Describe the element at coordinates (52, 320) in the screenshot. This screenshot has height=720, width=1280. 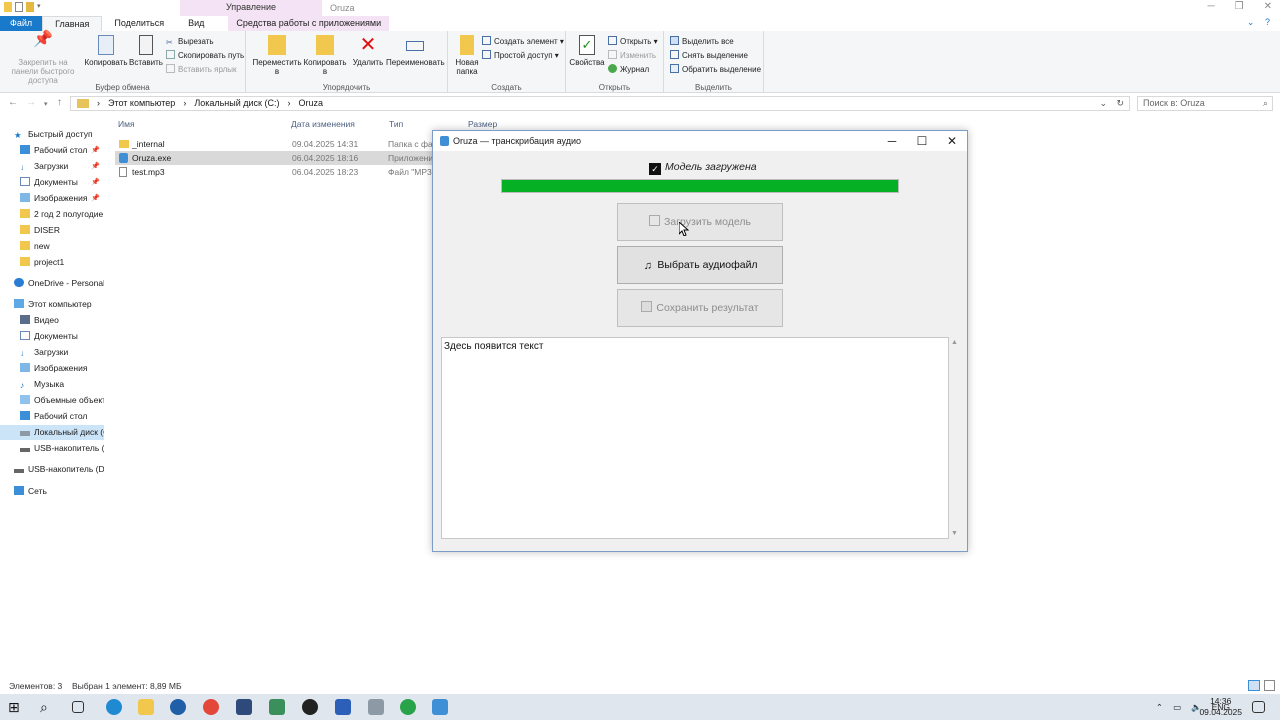
I see `nav-videos: Видео` at that location.